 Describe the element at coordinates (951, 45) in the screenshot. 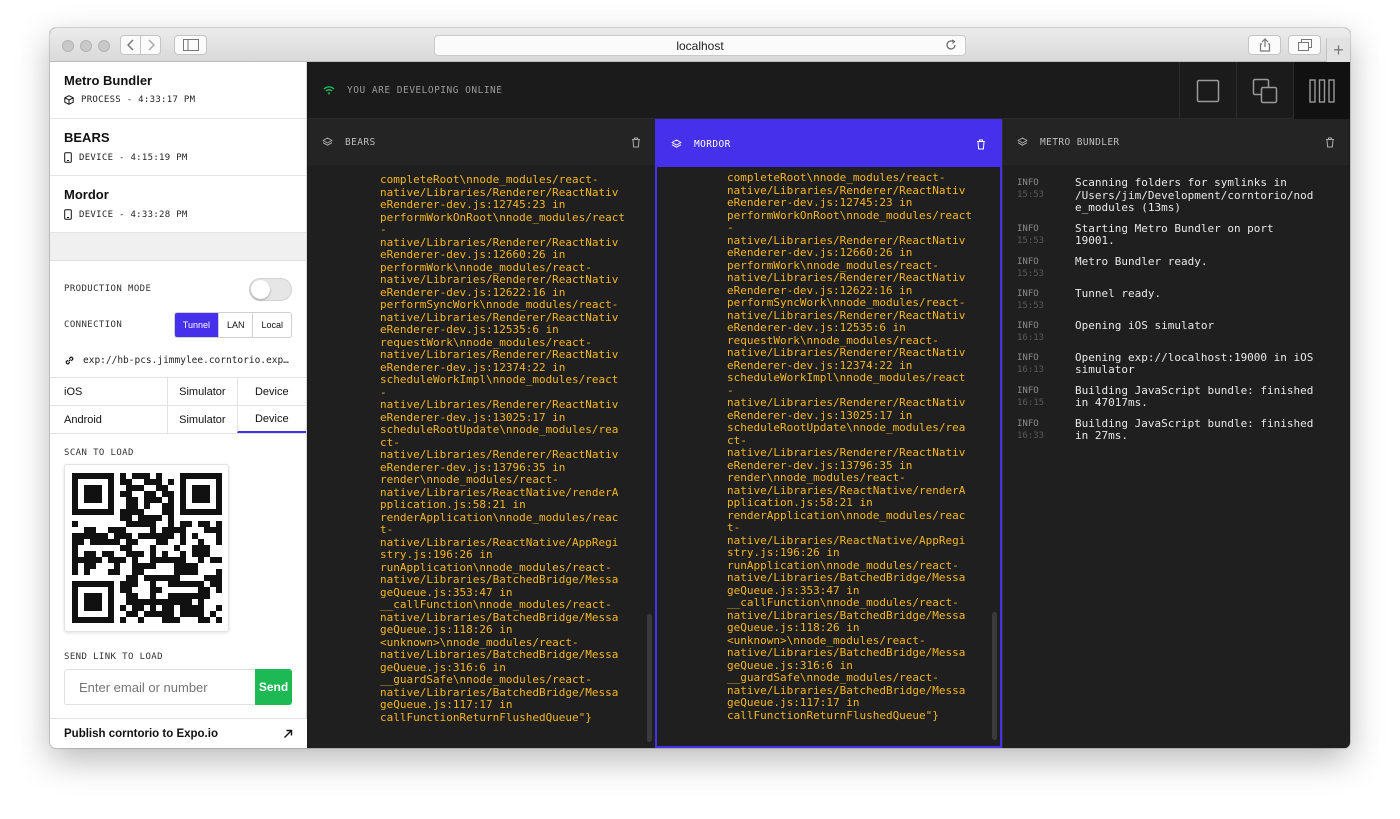

I see `reload-icon` at that location.